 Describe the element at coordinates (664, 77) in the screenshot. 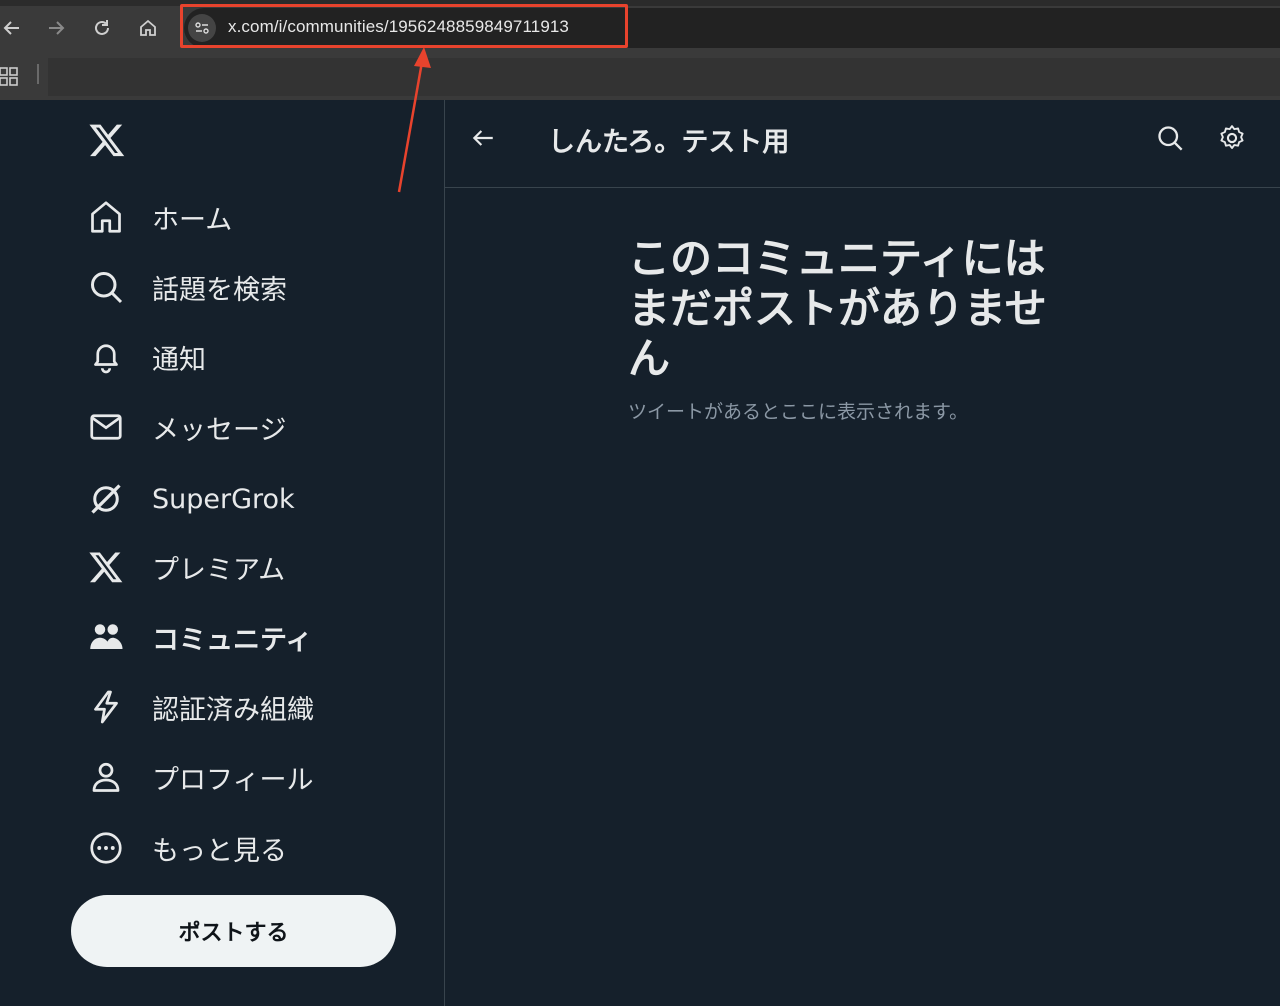

I see `bookmark-area` at that location.